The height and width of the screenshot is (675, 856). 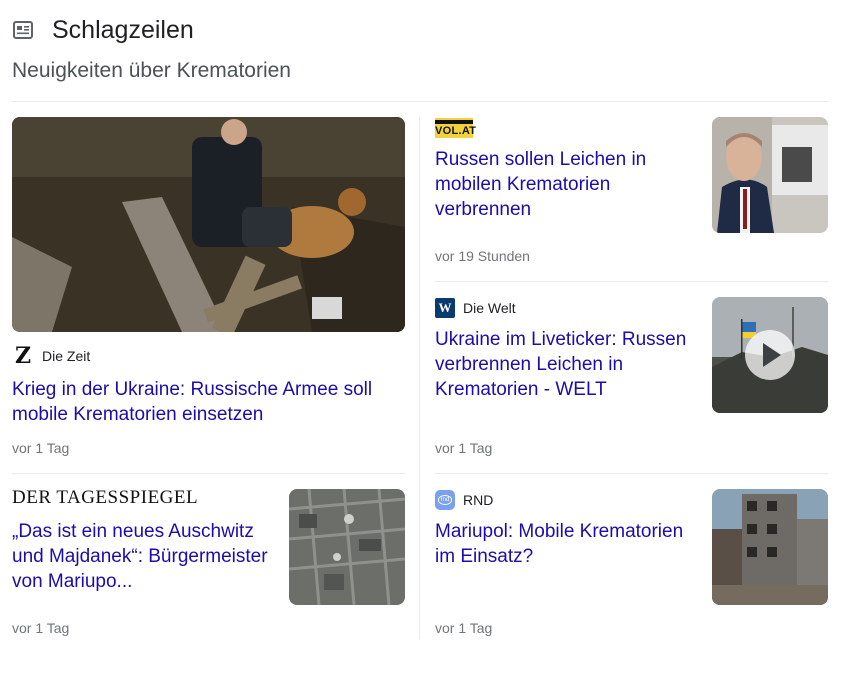 I want to click on article-headline-link: Mariupol: Mobile Krematorien im Einsatz?, so click(x=567, y=544).